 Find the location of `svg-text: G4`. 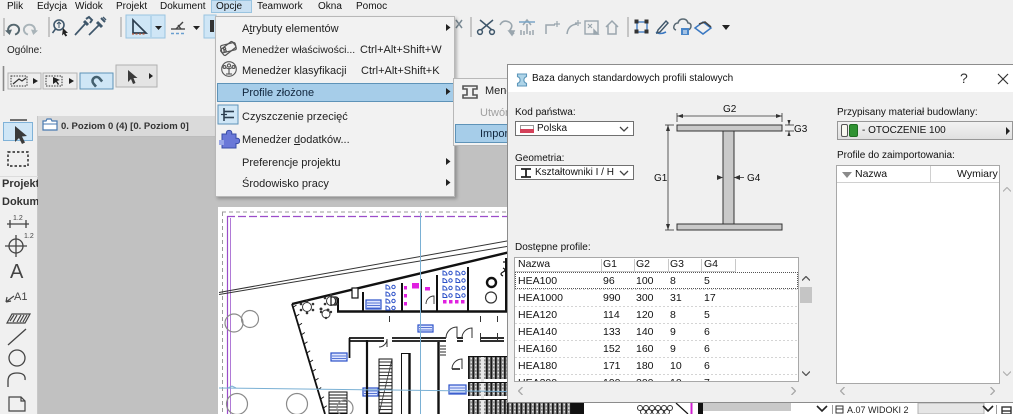

svg-text: G4 is located at coordinates (754, 178).